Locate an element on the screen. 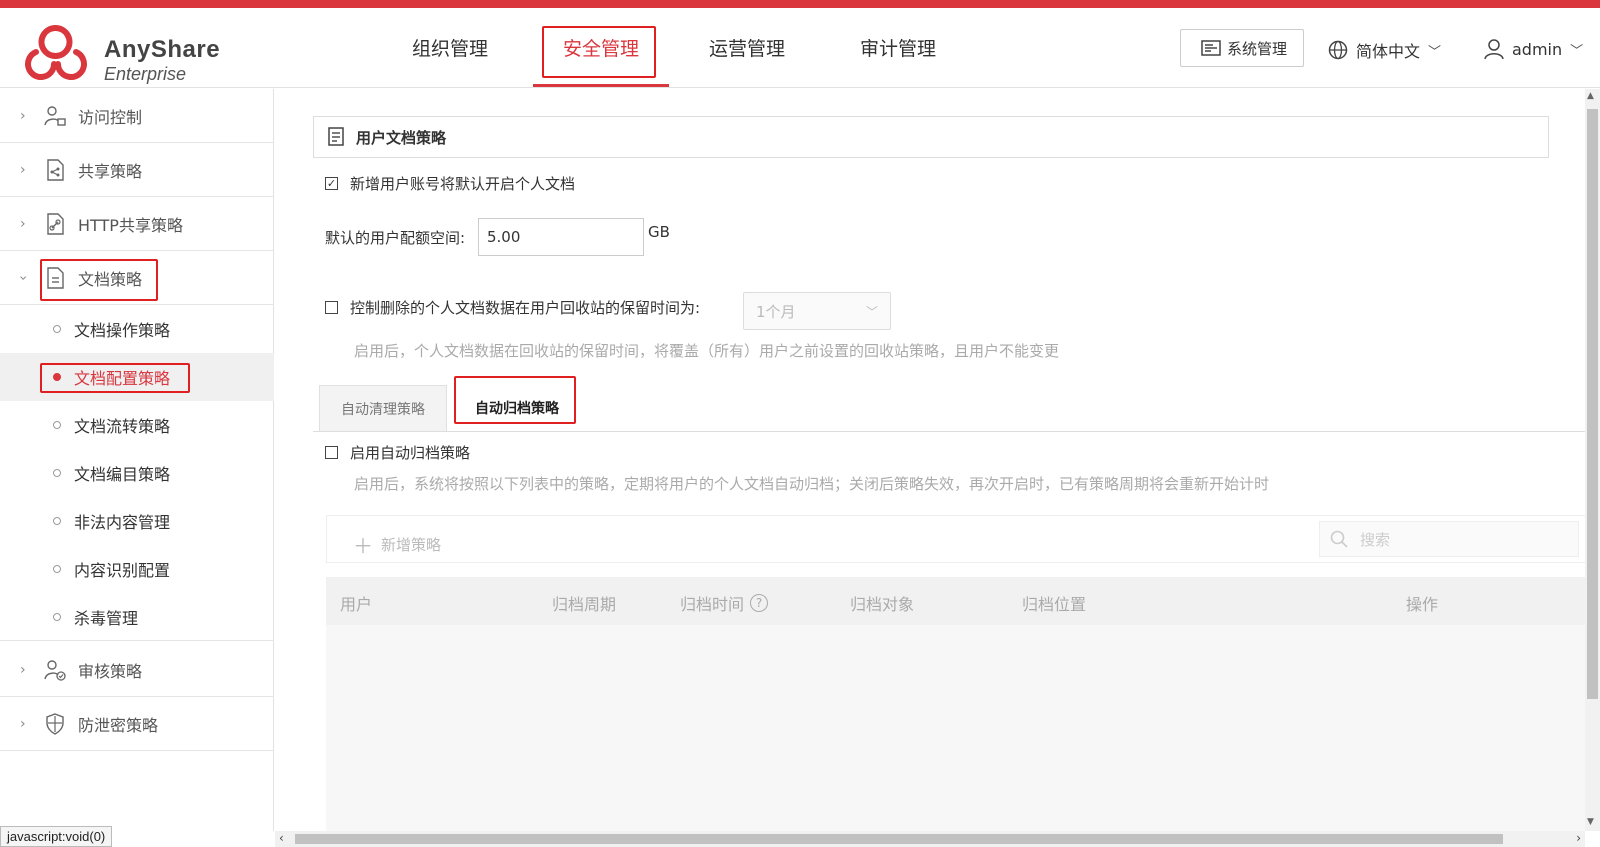 Image resolution: width=1600 pixels, height=847 pixels. add-policy-label: 新增策略 is located at coordinates (411, 545).